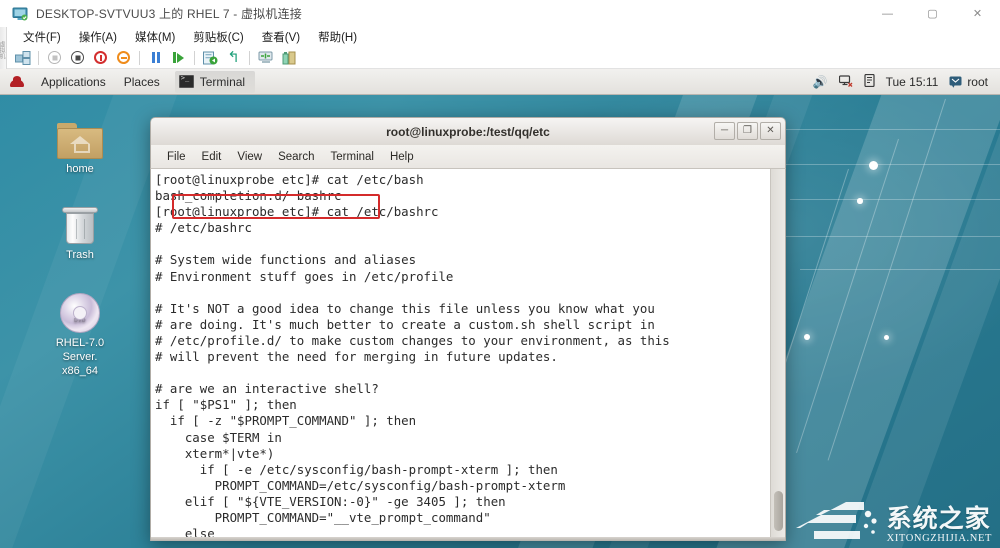 The width and height of the screenshot is (1000, 548). Describe the element at coordinates (176, 157) in the screenshot. I see `terminal-menu-file: File` at that location.